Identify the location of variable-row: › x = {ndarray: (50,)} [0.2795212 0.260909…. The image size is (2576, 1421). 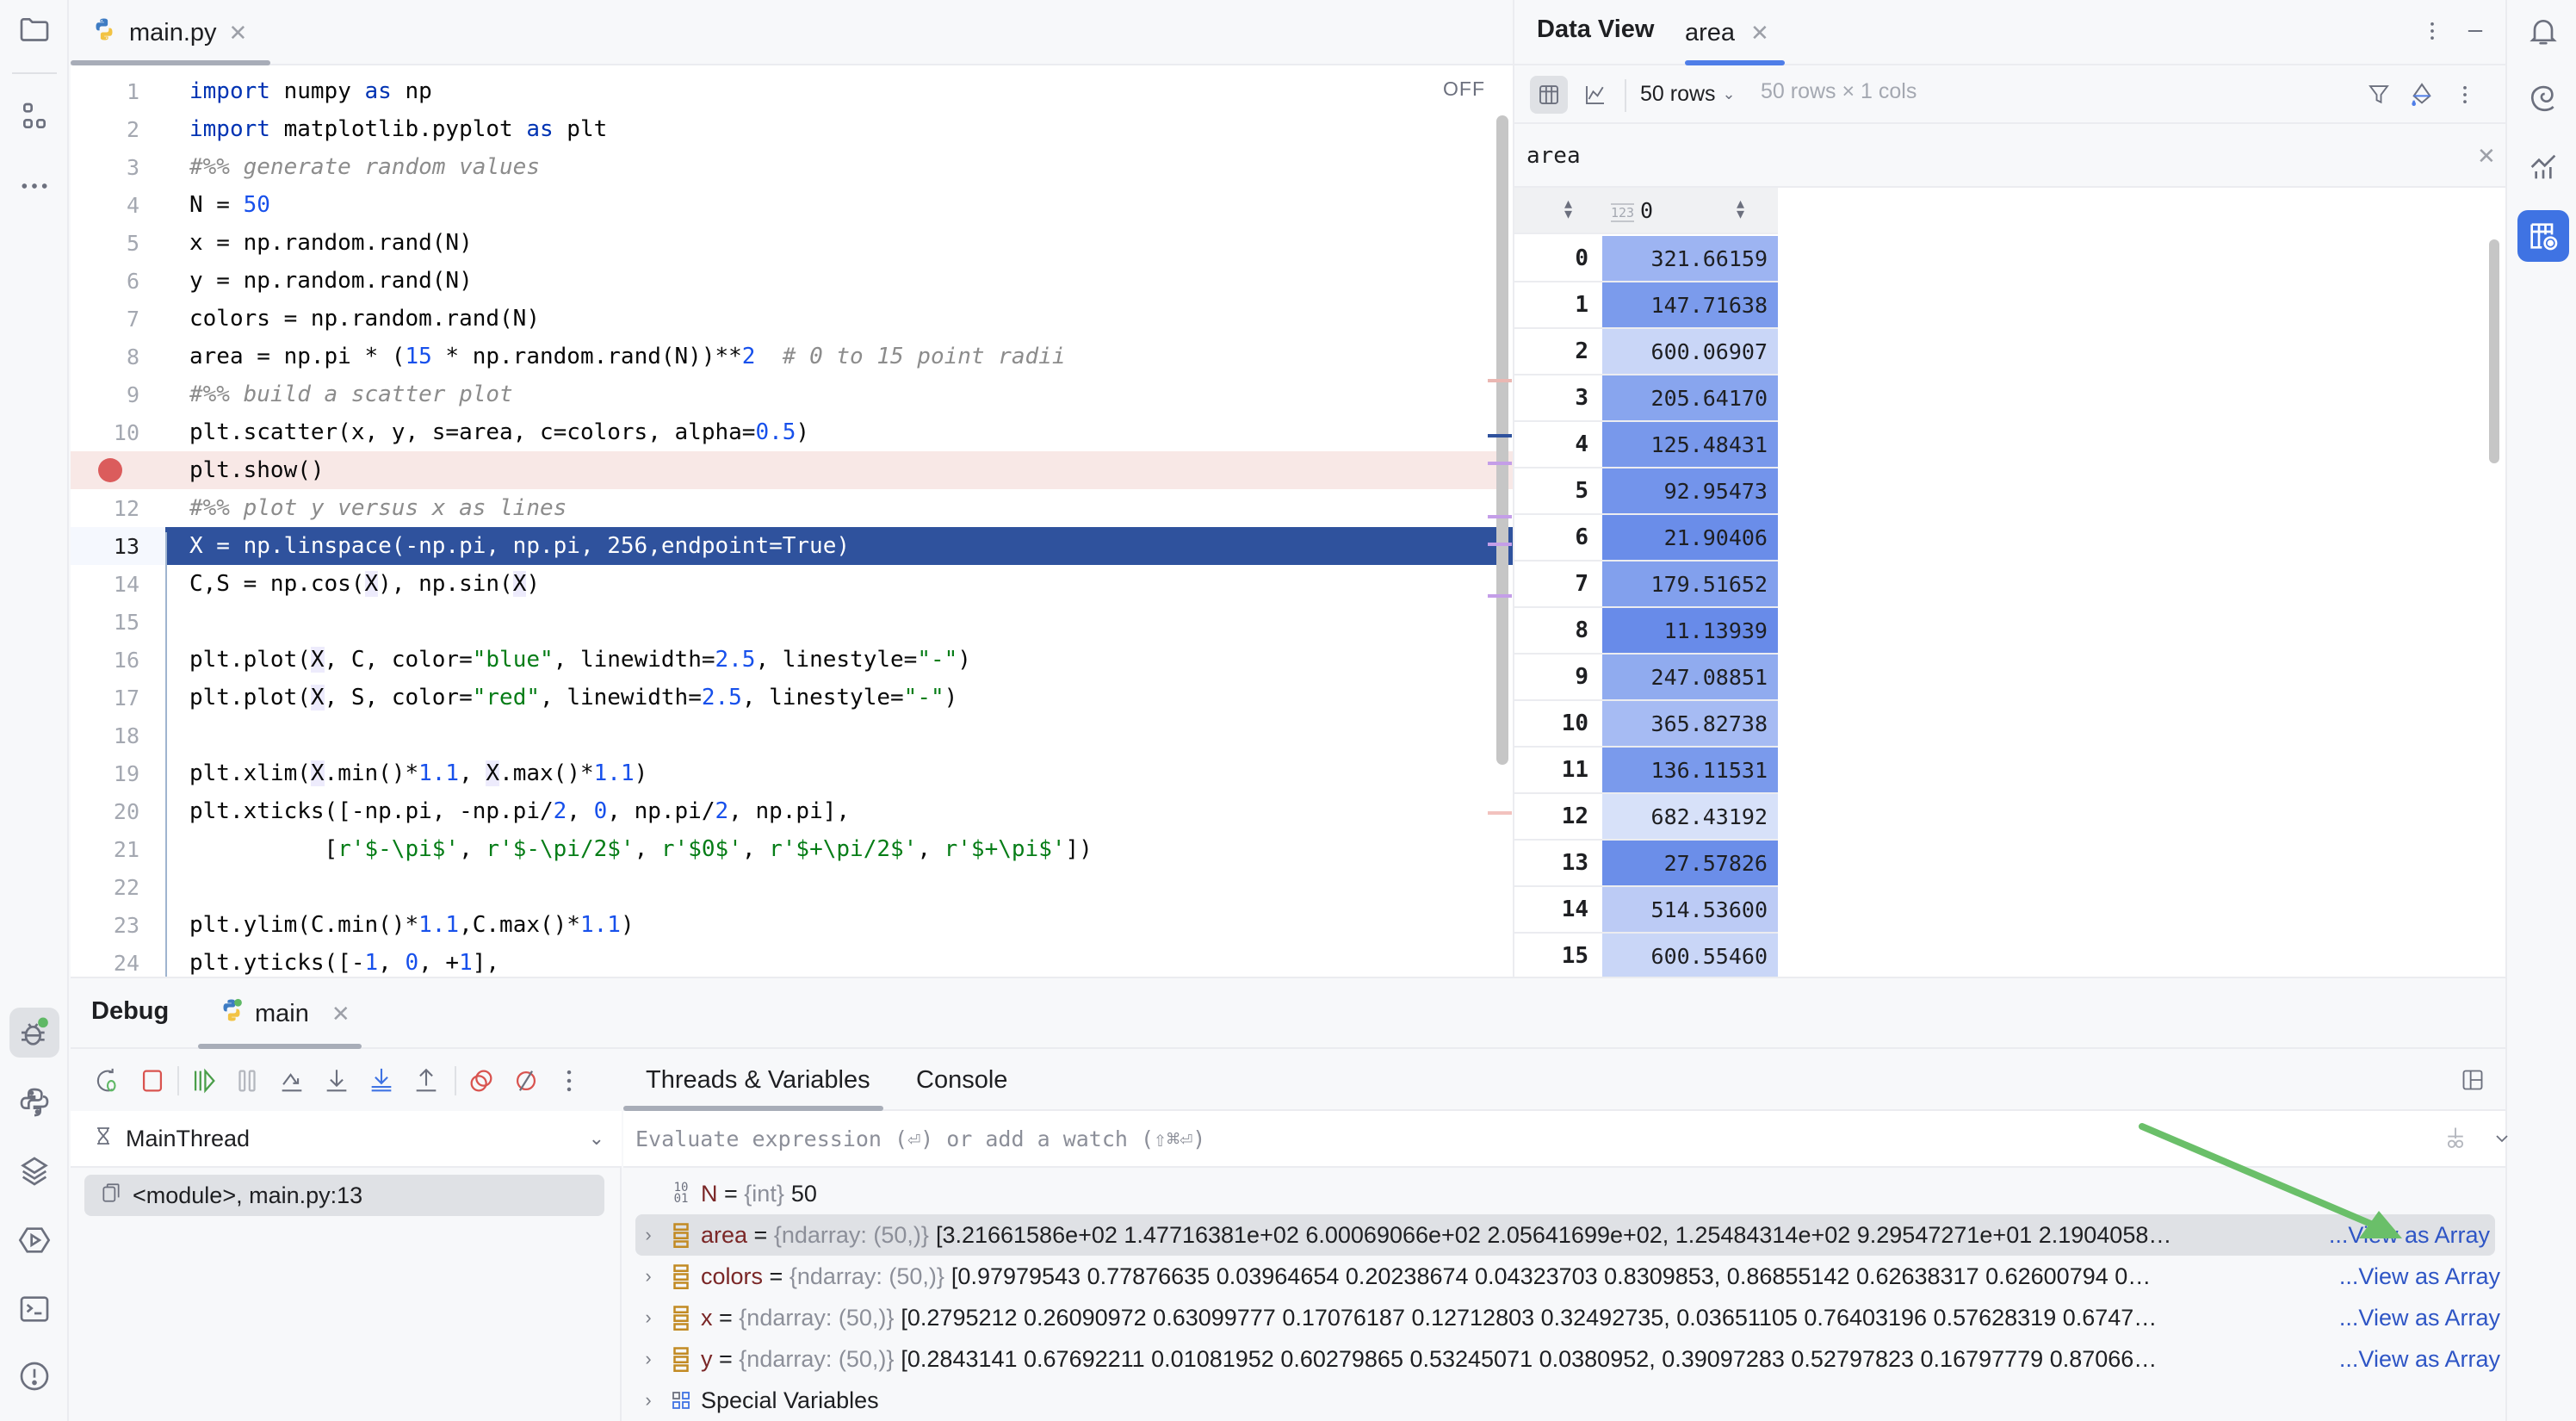
(1564, 1317).